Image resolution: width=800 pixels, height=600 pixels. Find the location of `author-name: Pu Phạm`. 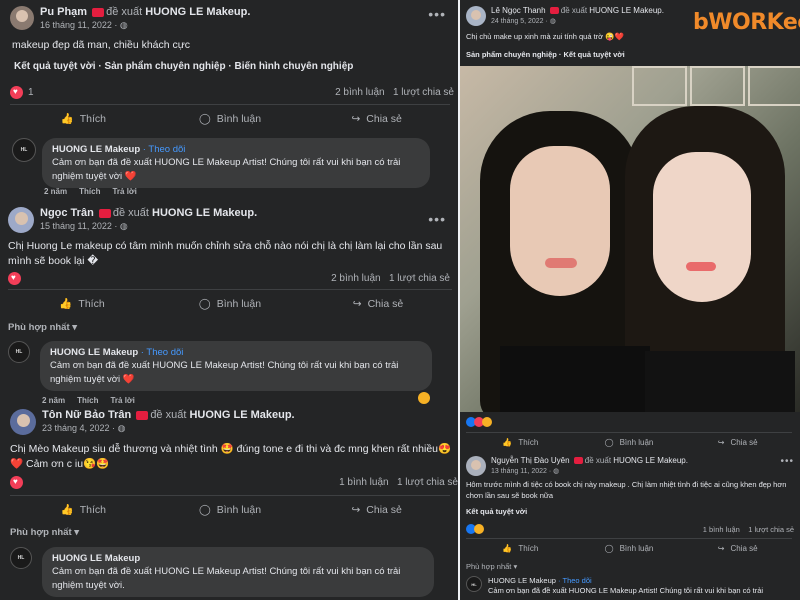

author-name: Pu Phạm is located at coordinates (63, 12).